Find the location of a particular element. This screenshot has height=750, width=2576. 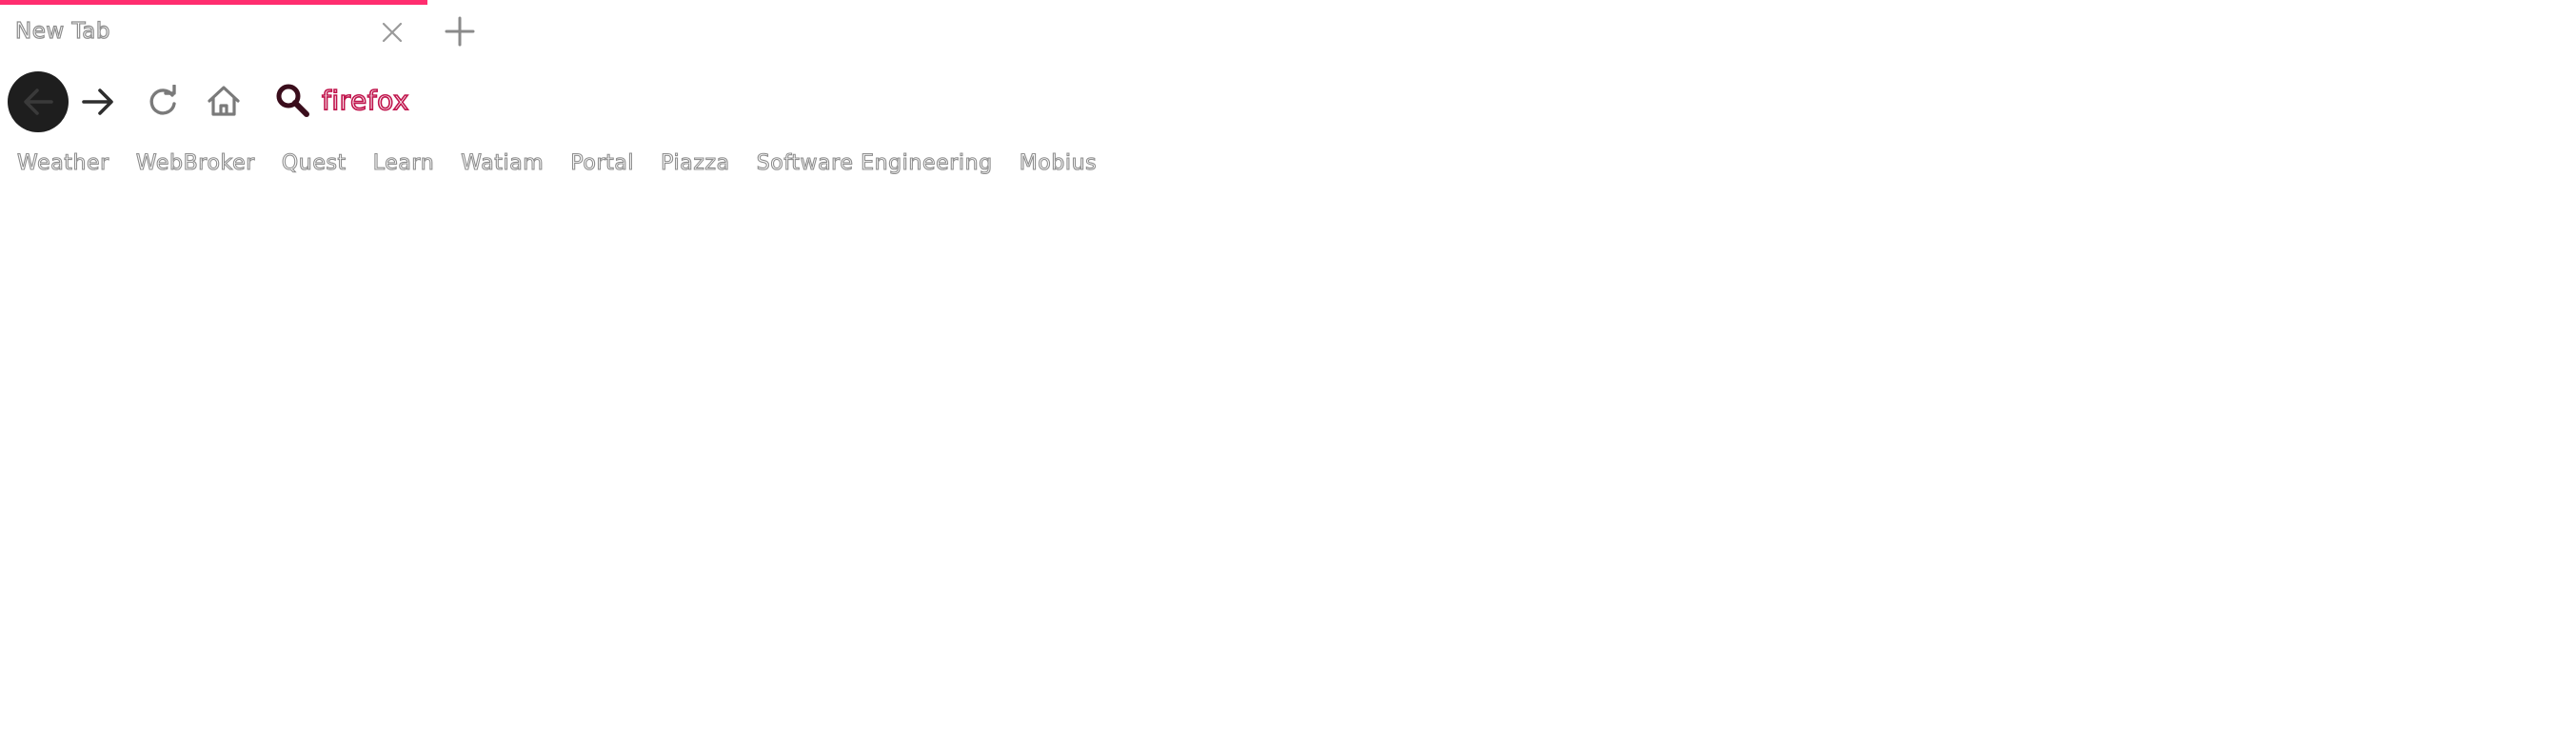

arrow-right-icon is located at coordinates (98, 102).